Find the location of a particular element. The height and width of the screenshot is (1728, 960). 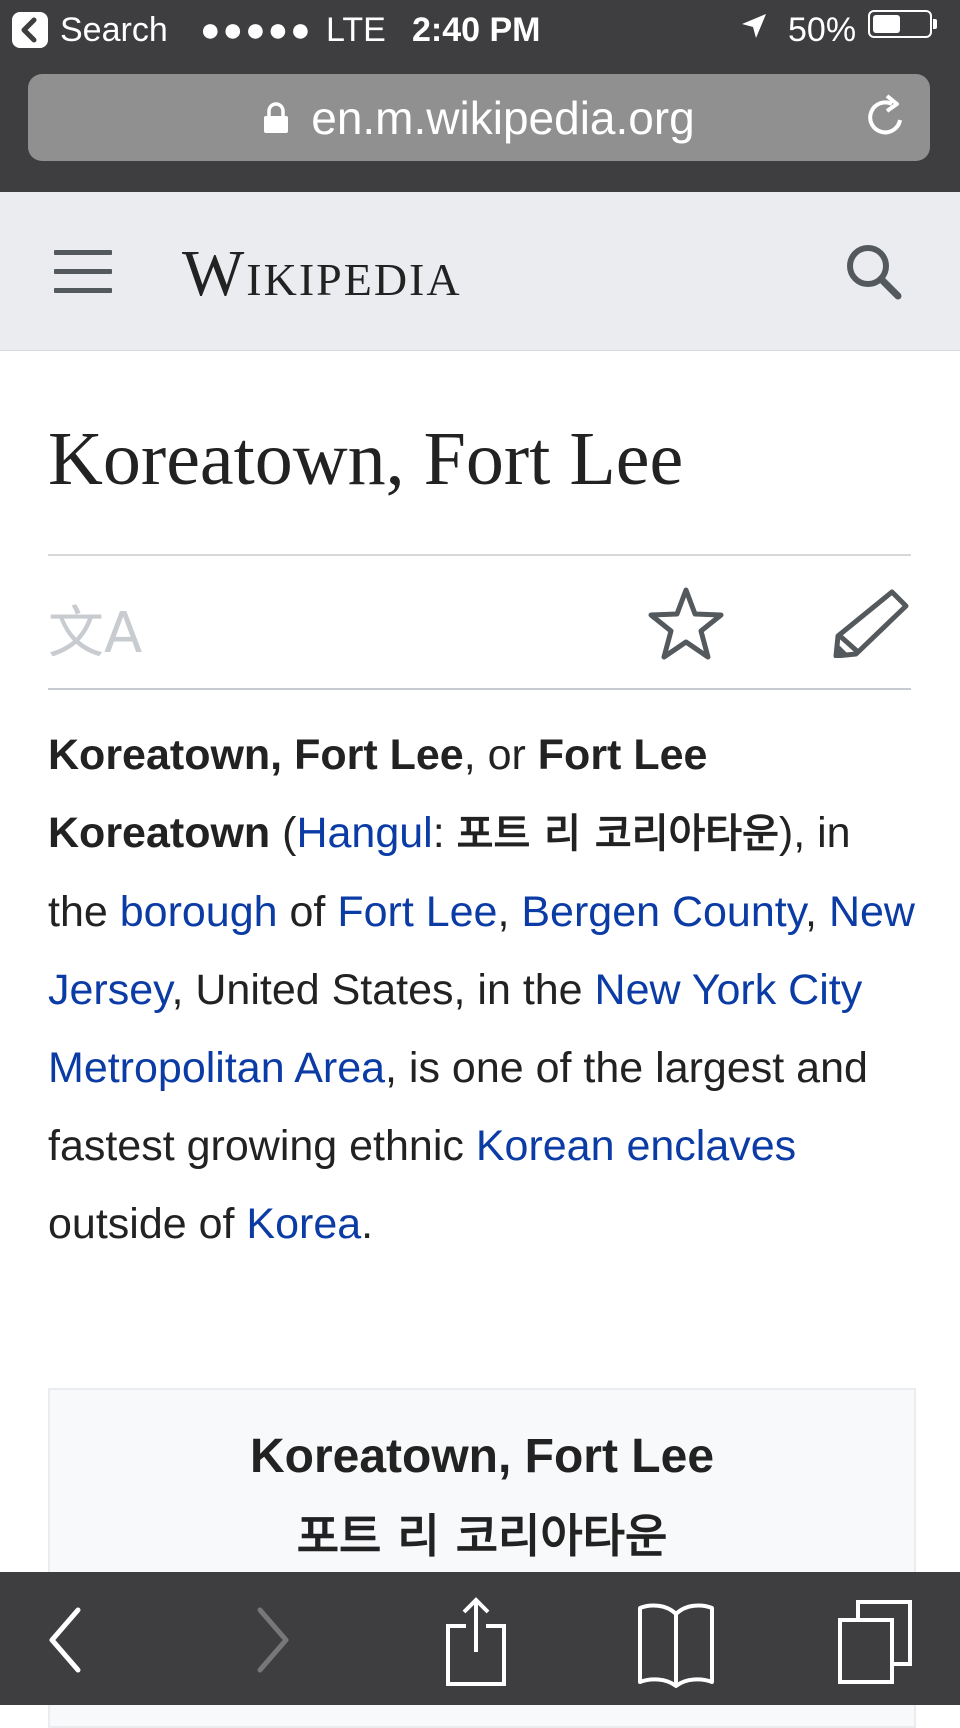

status-bar: Search ●●●●● LTE 2:40 PM 50% is located at coordinates (480, 31).